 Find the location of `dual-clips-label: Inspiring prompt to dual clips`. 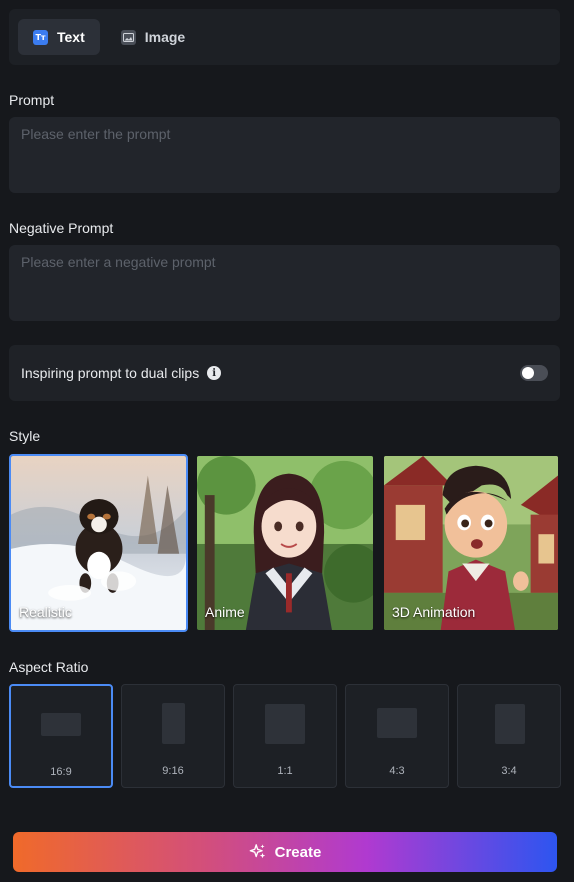

dual-clips-label: Inspiring prompt to dual clips is located at coordinates (110, 373).